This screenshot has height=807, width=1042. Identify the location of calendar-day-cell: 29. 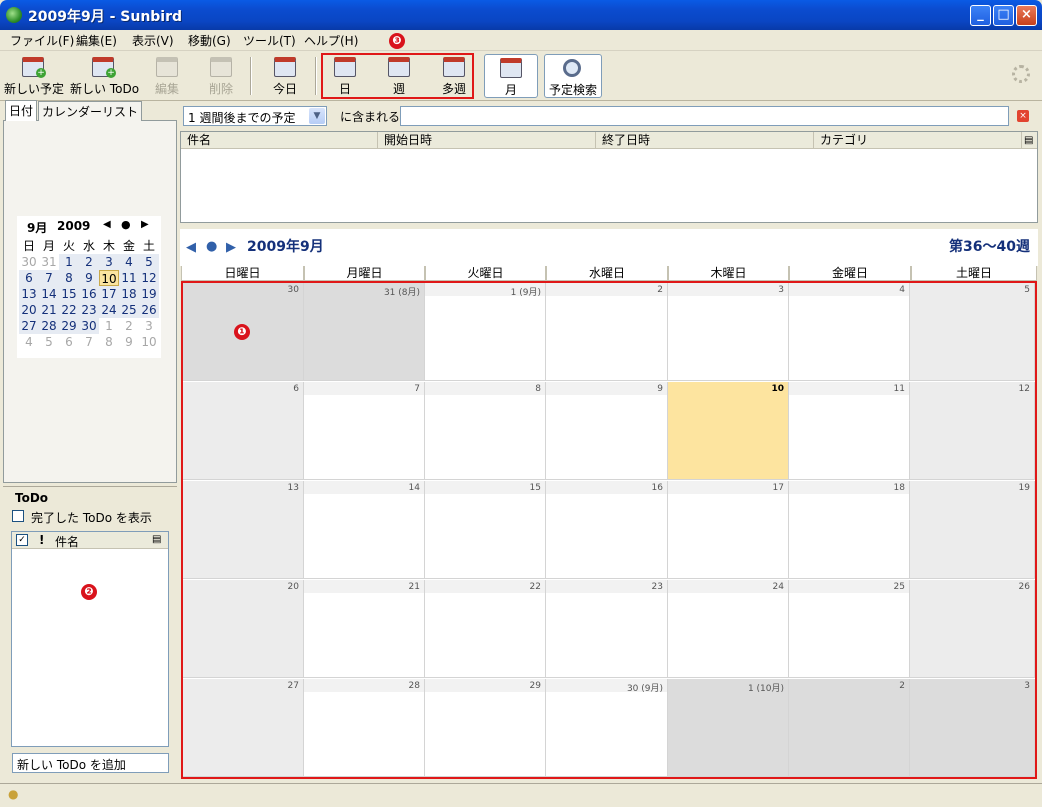
(485, 728).